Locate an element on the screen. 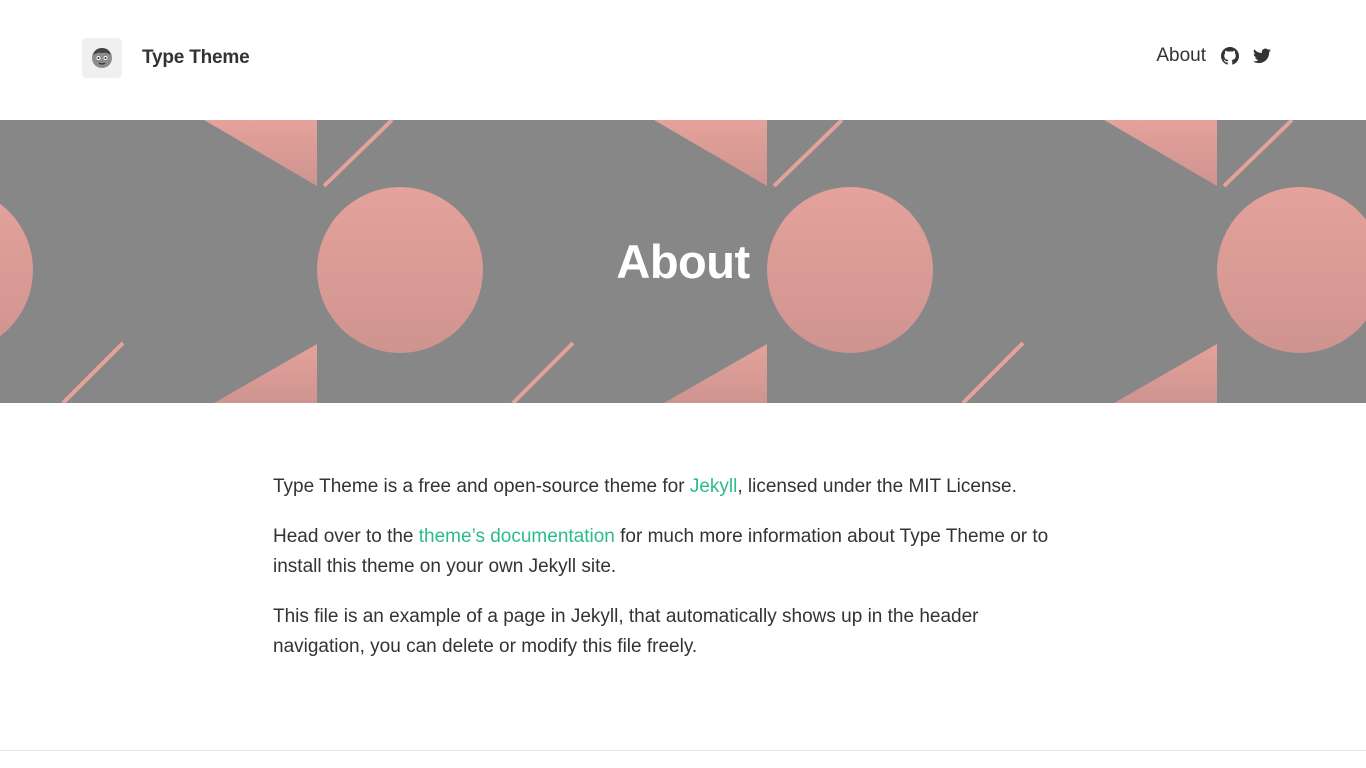  avatar-face-icon is located at coordinates (102, 58).